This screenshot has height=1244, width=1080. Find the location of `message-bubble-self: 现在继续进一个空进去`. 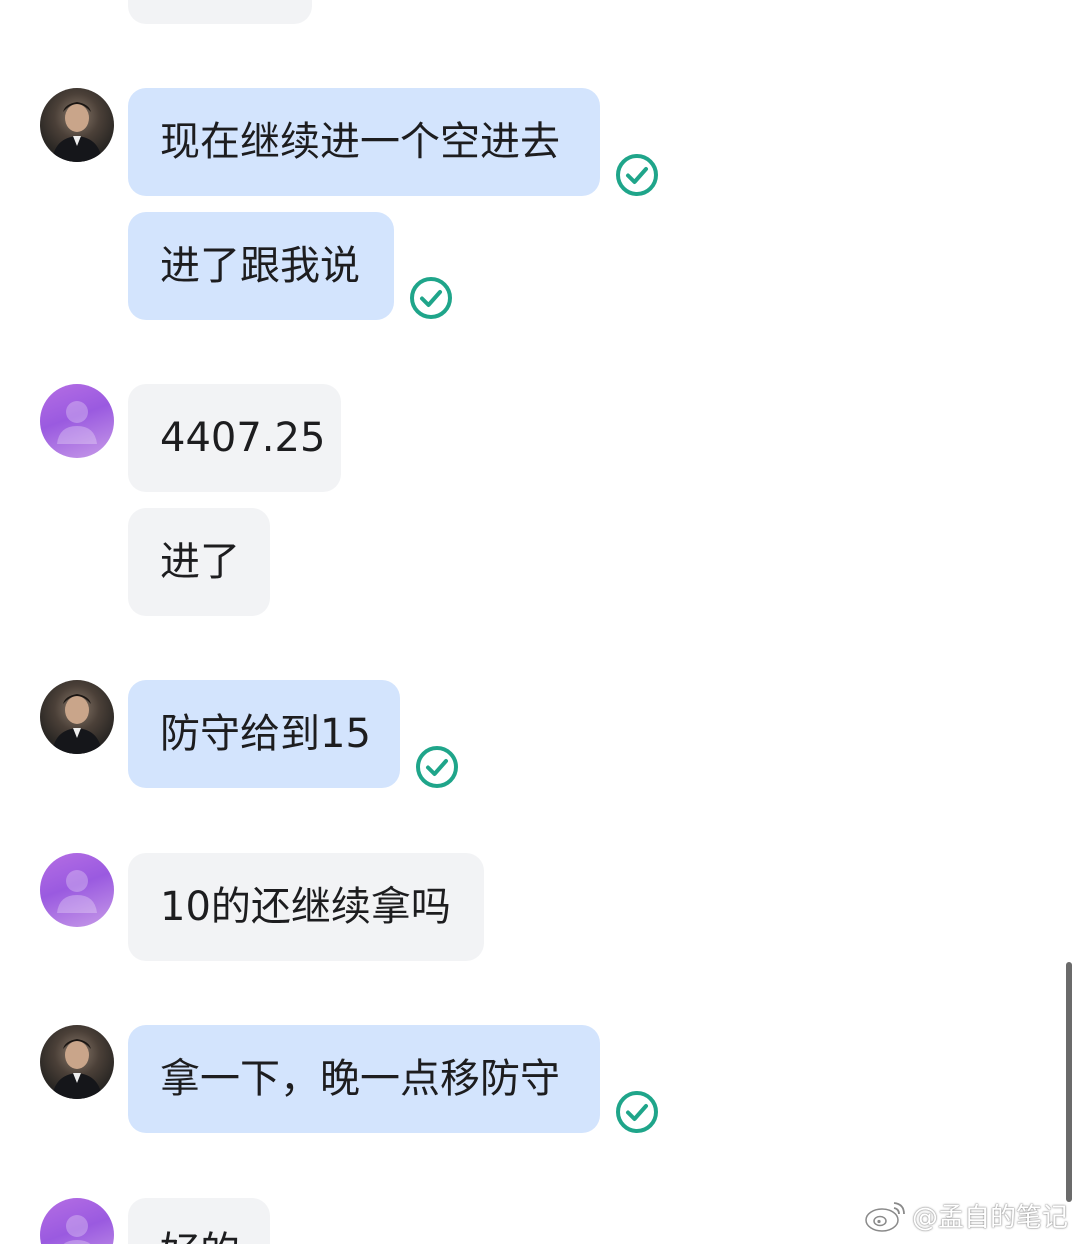

message-bubble-self: 现在继续进一个空进去 is located at coordinates (364, 142).